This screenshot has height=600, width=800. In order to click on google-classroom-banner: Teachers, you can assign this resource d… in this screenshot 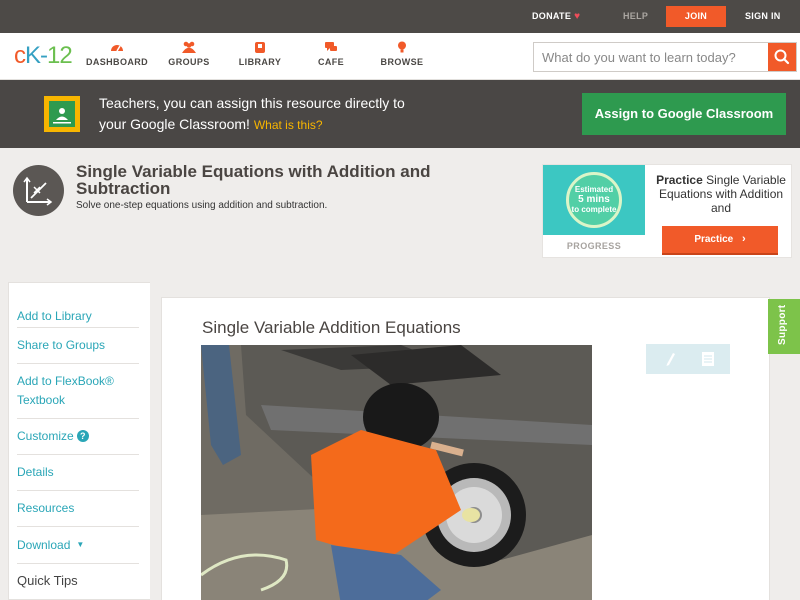, I will do `click(400, 114)`.